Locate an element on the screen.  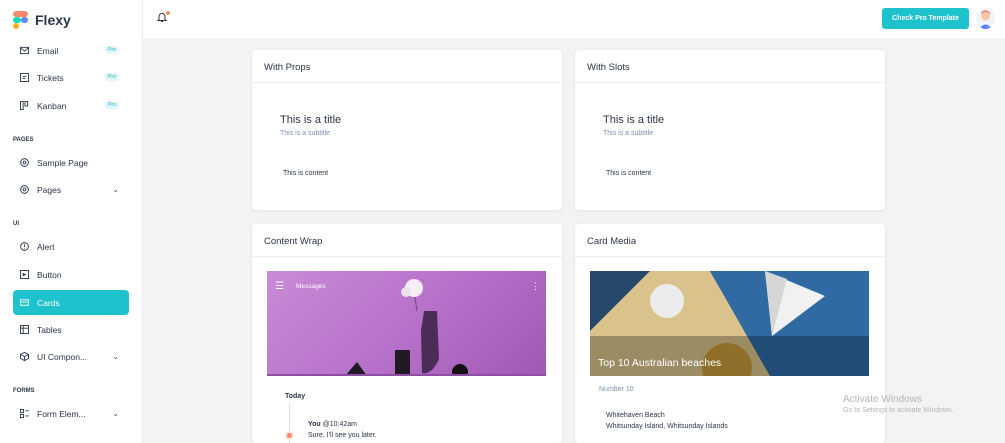
messages-media: ☰ Messages ⋮ is located at coordinates (406, 323).